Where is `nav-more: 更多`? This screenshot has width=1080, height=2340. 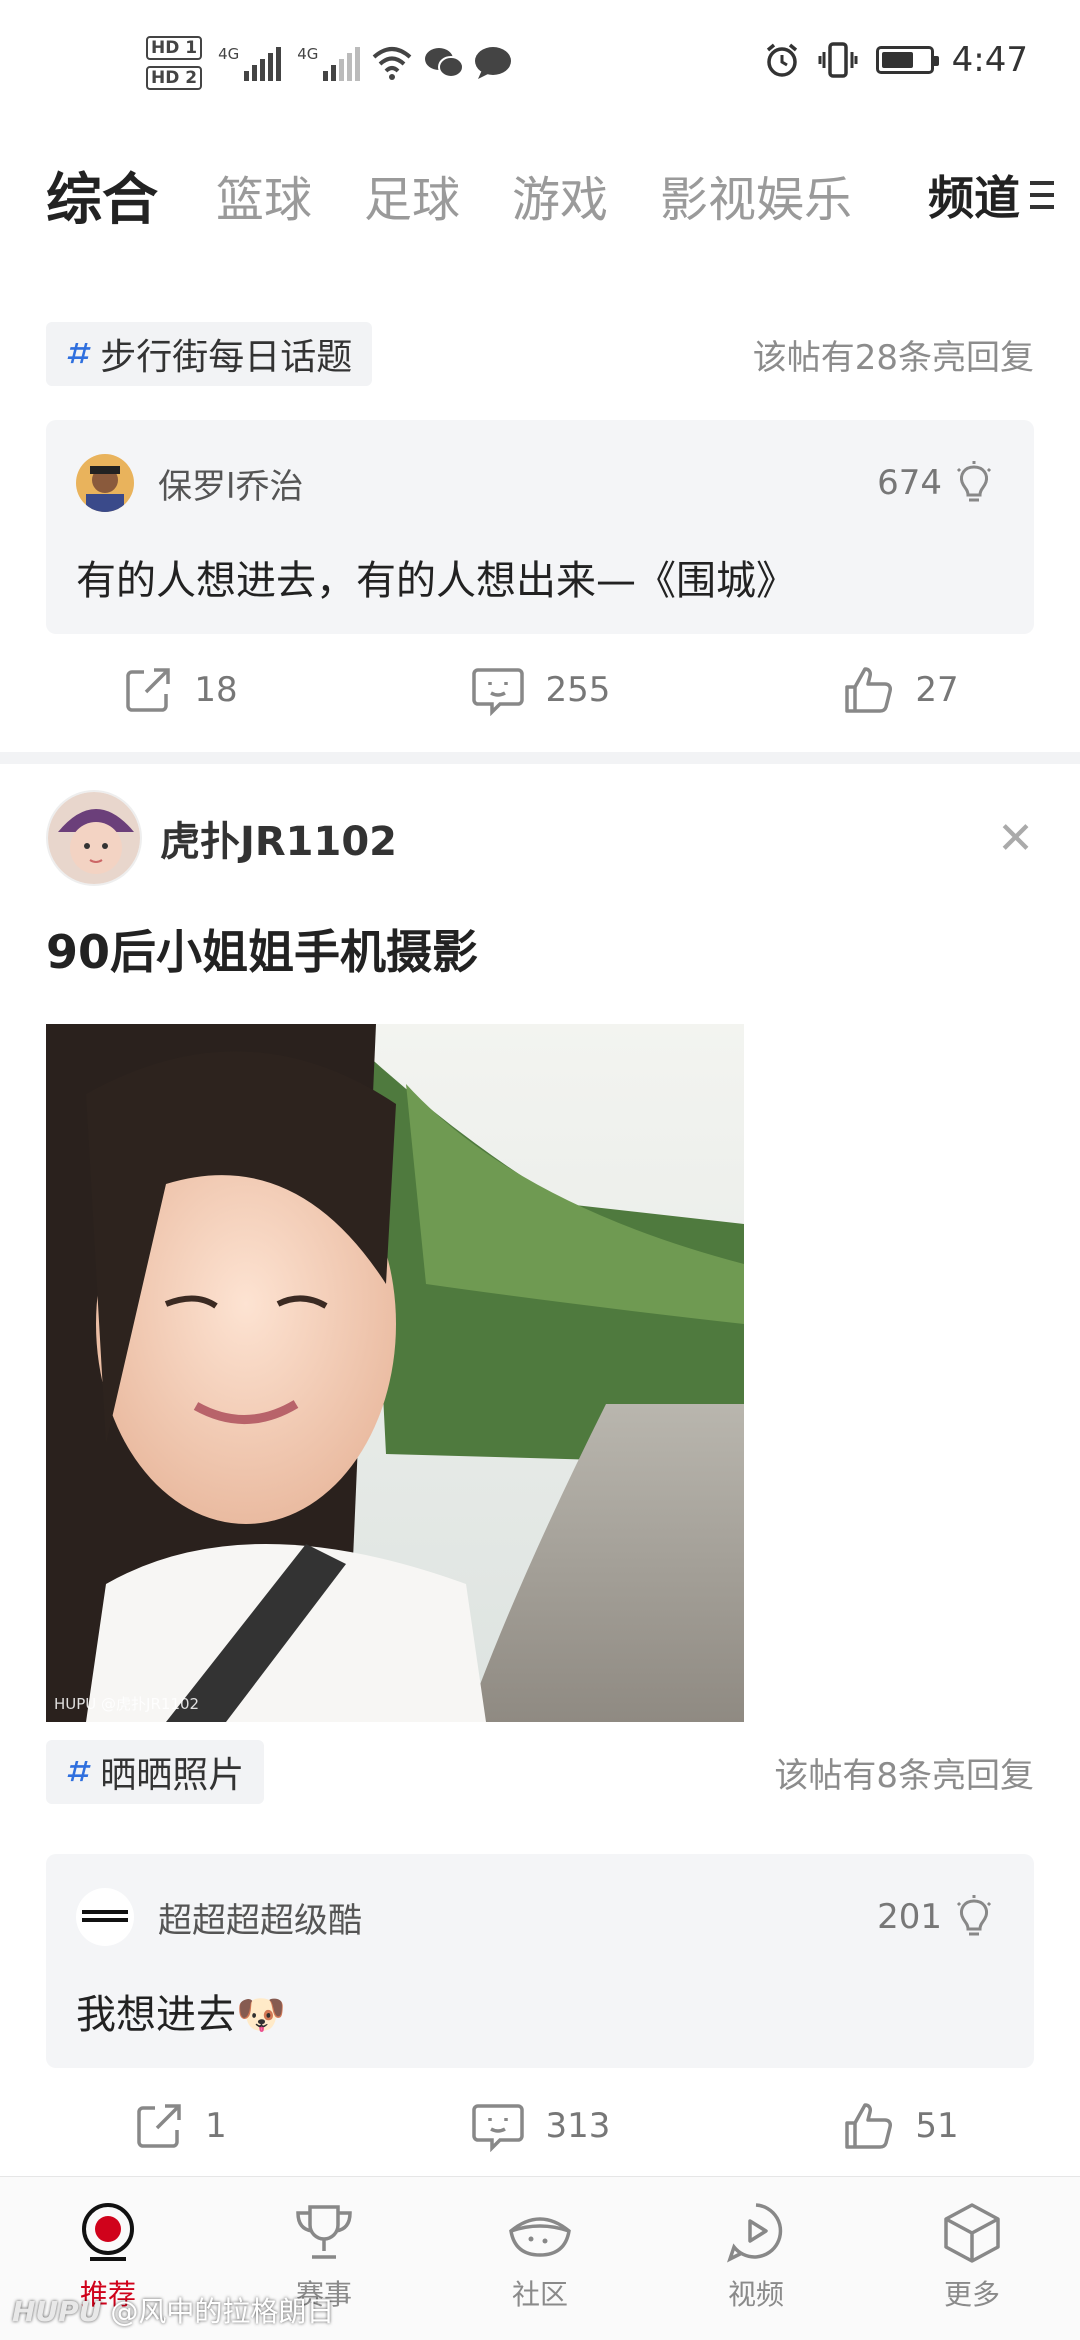
nav-more: 更多 is located at coordinates (972, 2258).